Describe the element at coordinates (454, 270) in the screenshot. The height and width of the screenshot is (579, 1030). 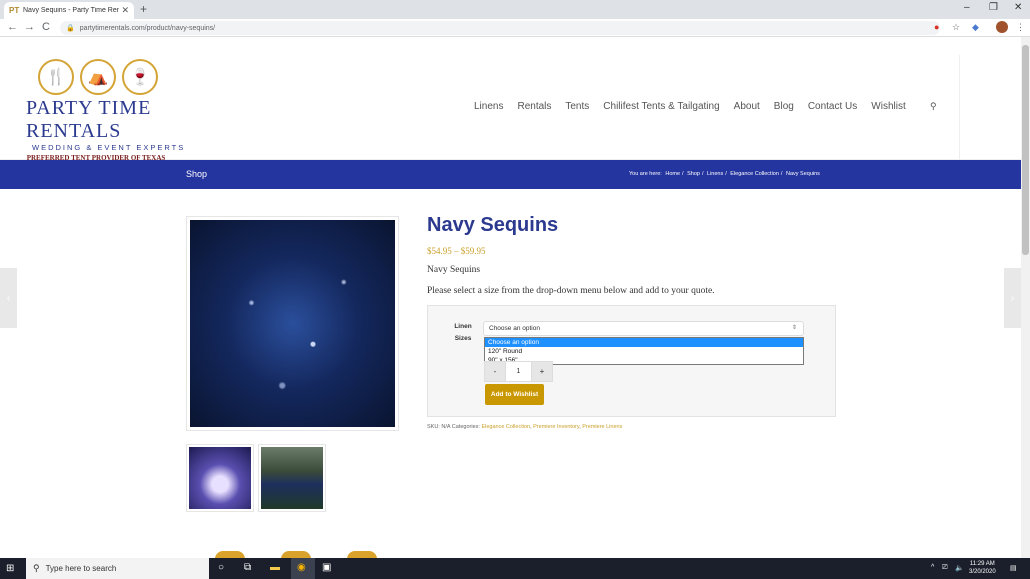
I see `product-short-description: Navy Sequins` at that location.